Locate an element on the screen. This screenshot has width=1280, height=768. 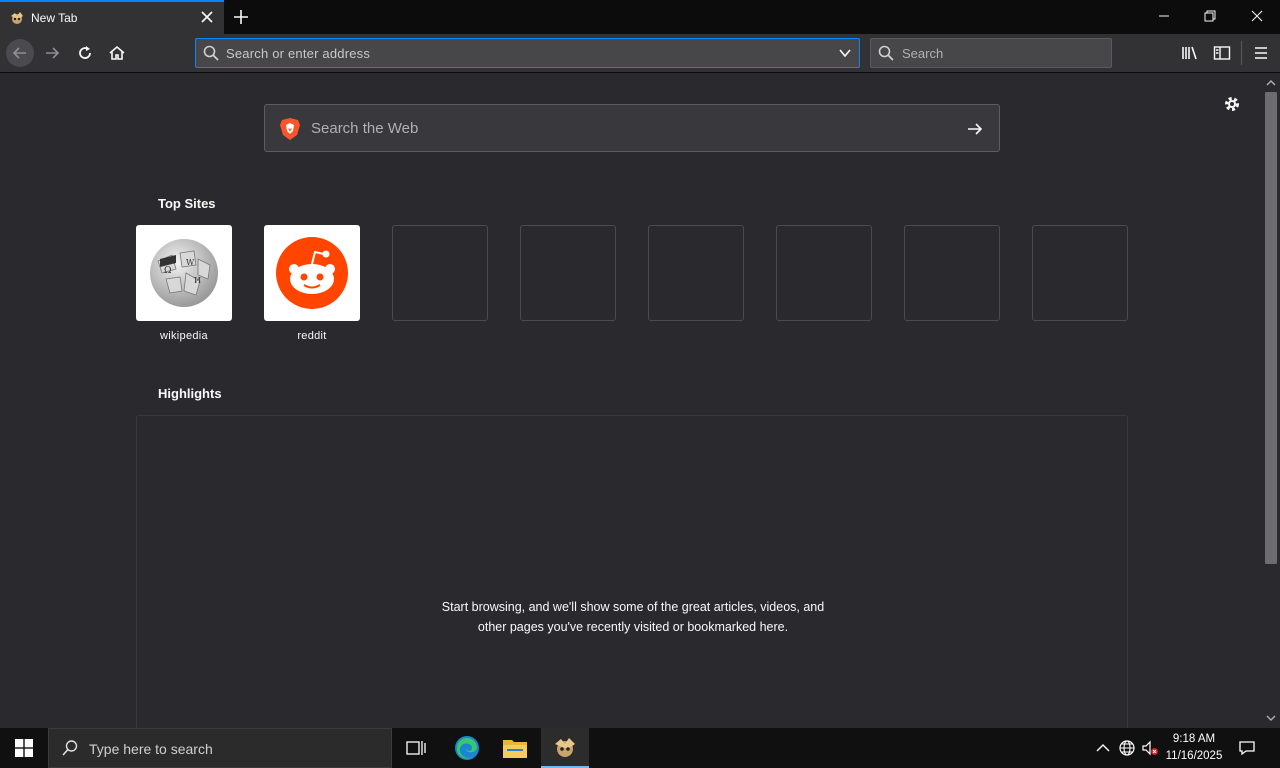
taskbar-search-placeholder: Type here to search is located at coordinates (151, 749).